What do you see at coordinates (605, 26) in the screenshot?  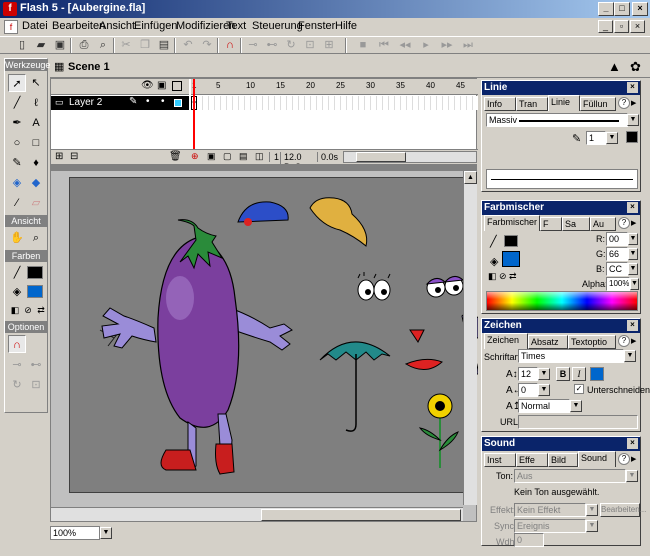 I see `doc-minimize-button: _` at bounding box center [605, 26].